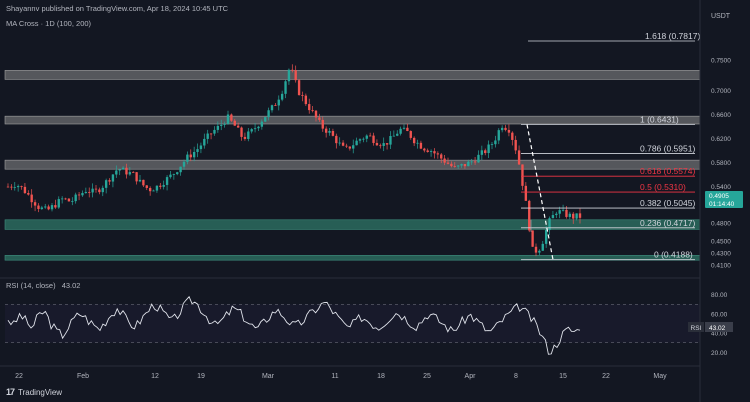  Describe the element at coordinates (719, 196) in the screenshot. I see `price-badge-value: 0.4905` at that location.